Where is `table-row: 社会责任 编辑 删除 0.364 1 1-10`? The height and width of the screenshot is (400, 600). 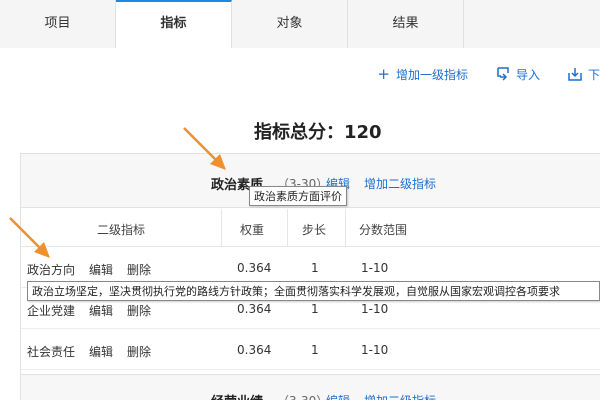
table-row: 社会责任 编辑 删除 0.364 1 1-10 is located at coordinates (310, 350).